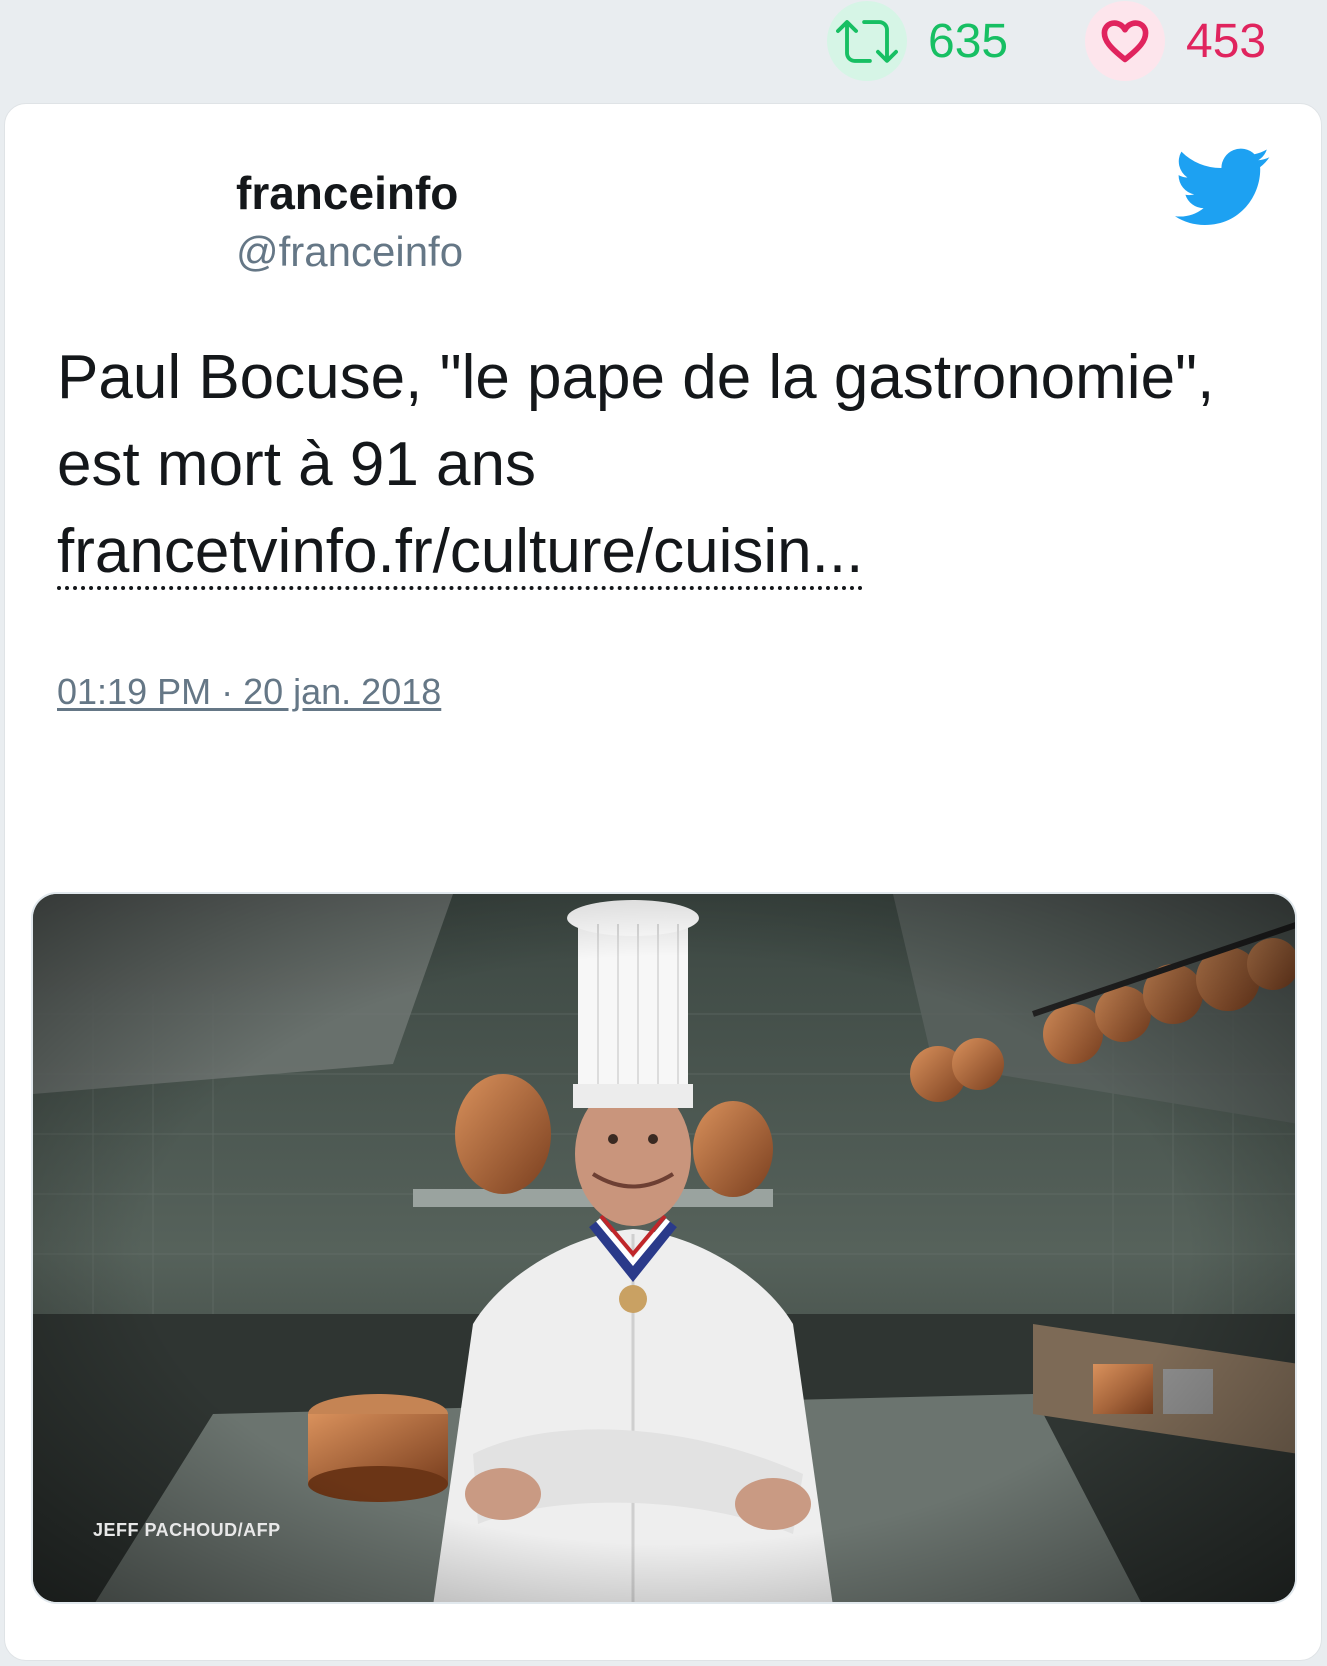  I want to click on author-handle: @franceinfo, so click(349, 252).